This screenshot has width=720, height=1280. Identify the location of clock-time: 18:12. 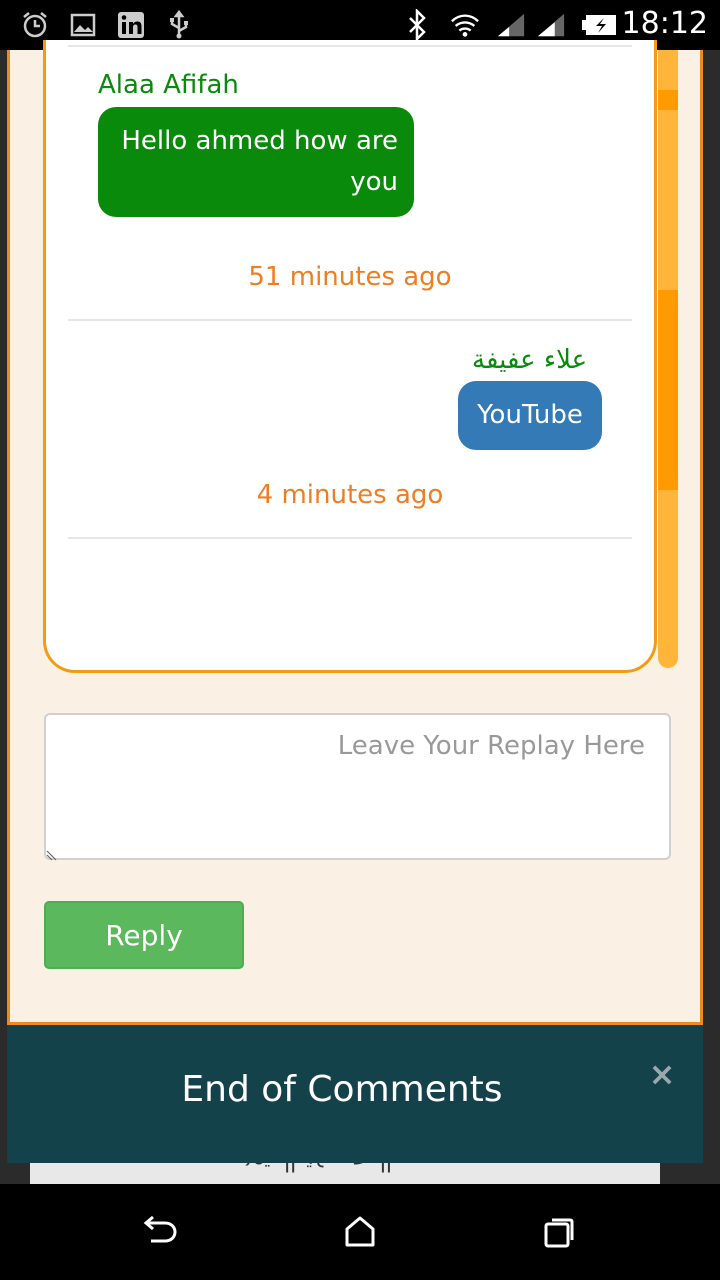
(664, 23).